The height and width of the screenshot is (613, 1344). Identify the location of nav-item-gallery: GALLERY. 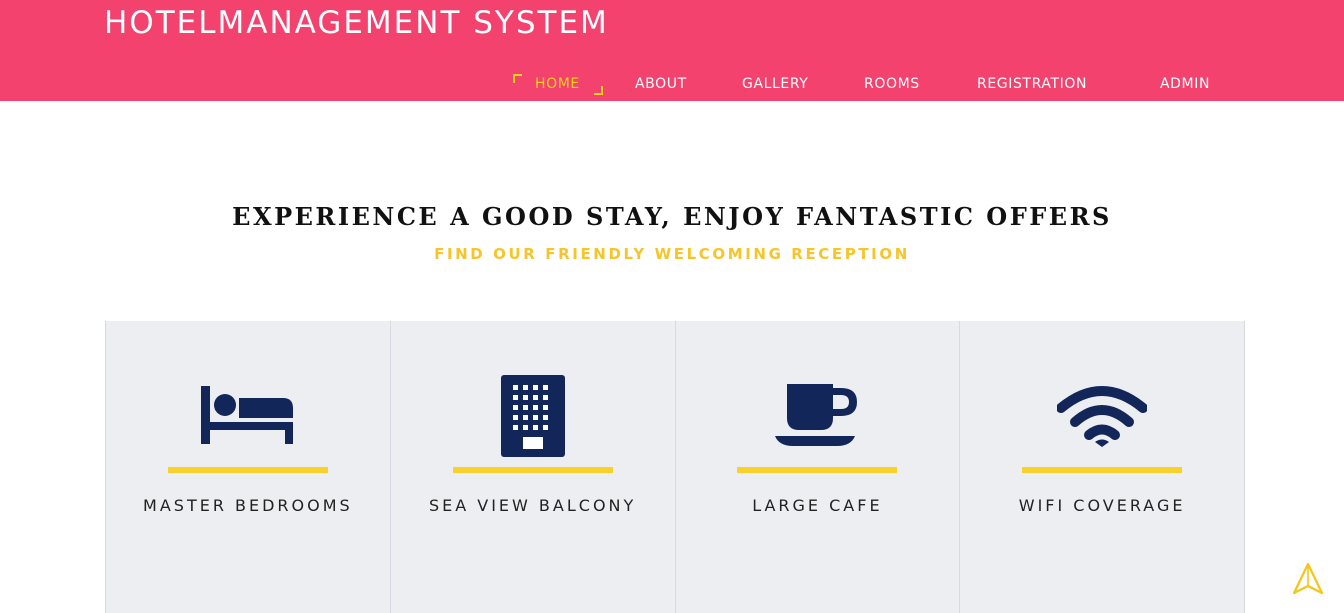
(775, 84).